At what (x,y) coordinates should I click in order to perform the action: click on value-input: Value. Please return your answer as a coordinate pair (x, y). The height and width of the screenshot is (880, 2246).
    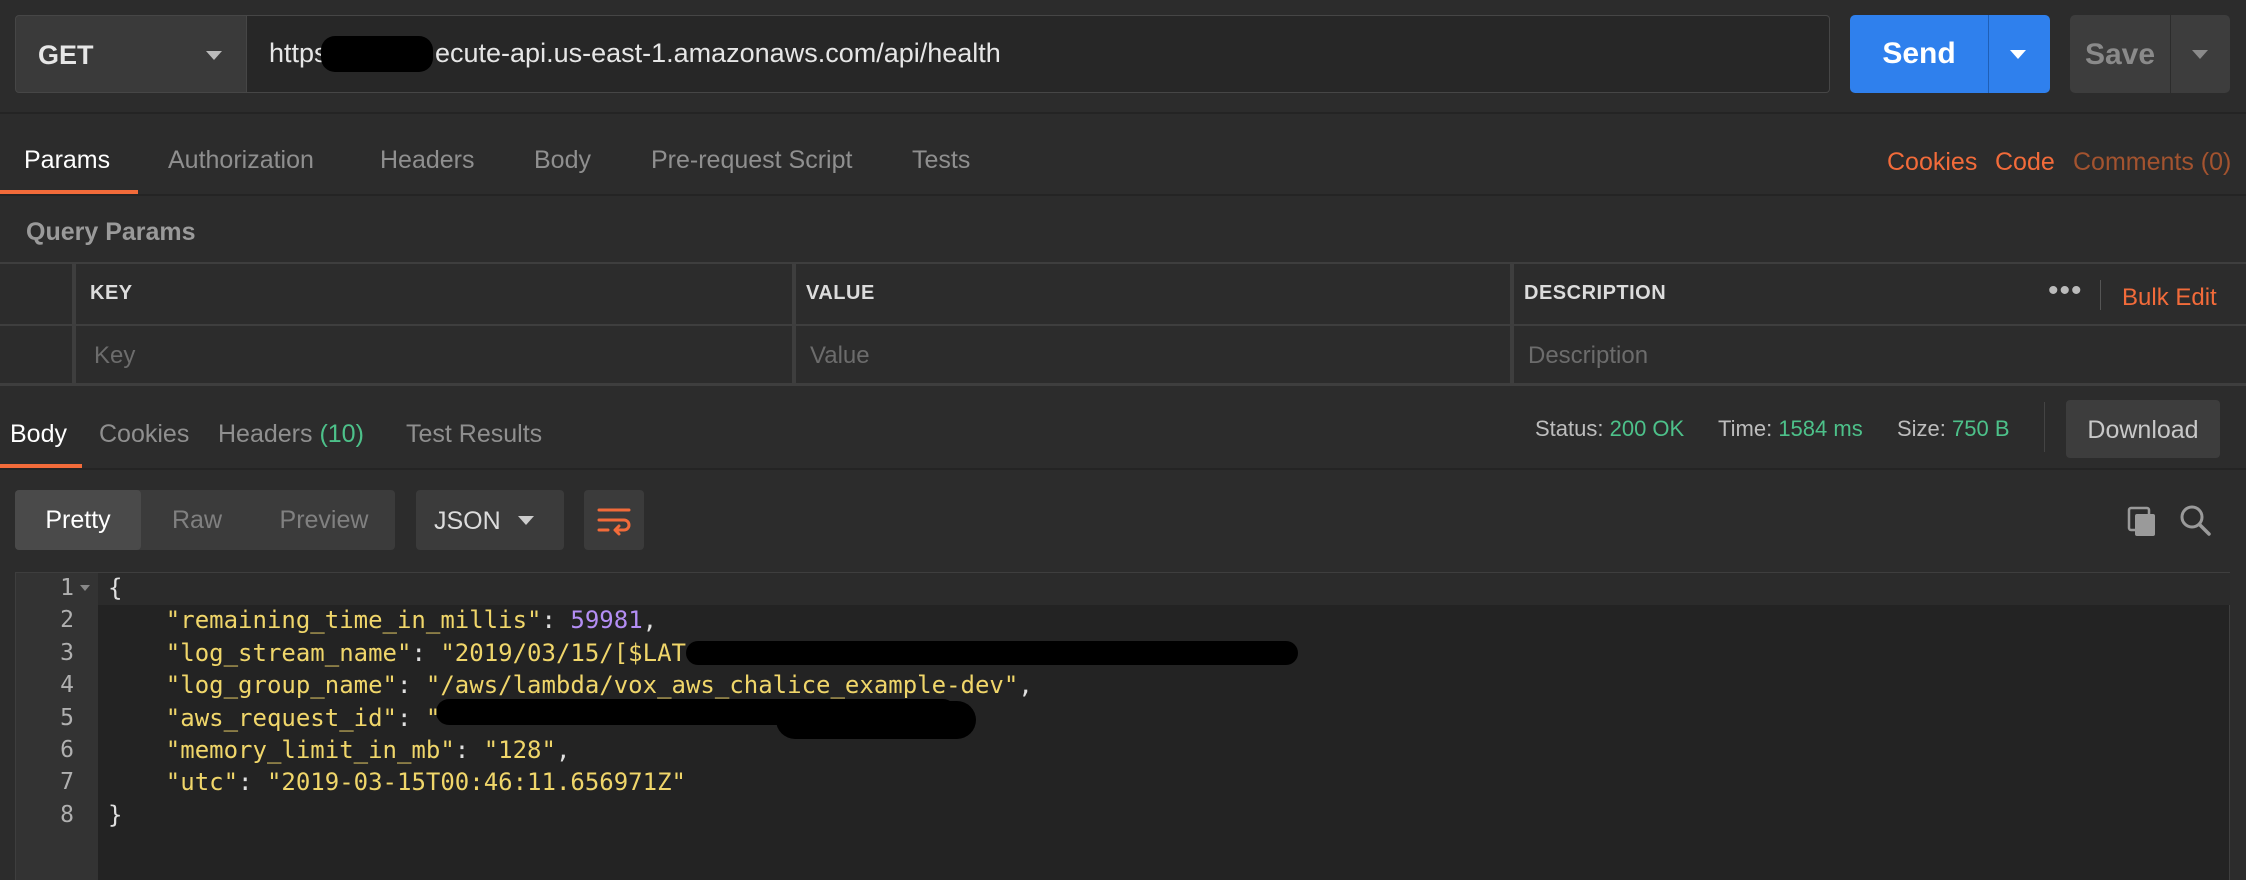
    Looking at the image, I should click on (840, 356).